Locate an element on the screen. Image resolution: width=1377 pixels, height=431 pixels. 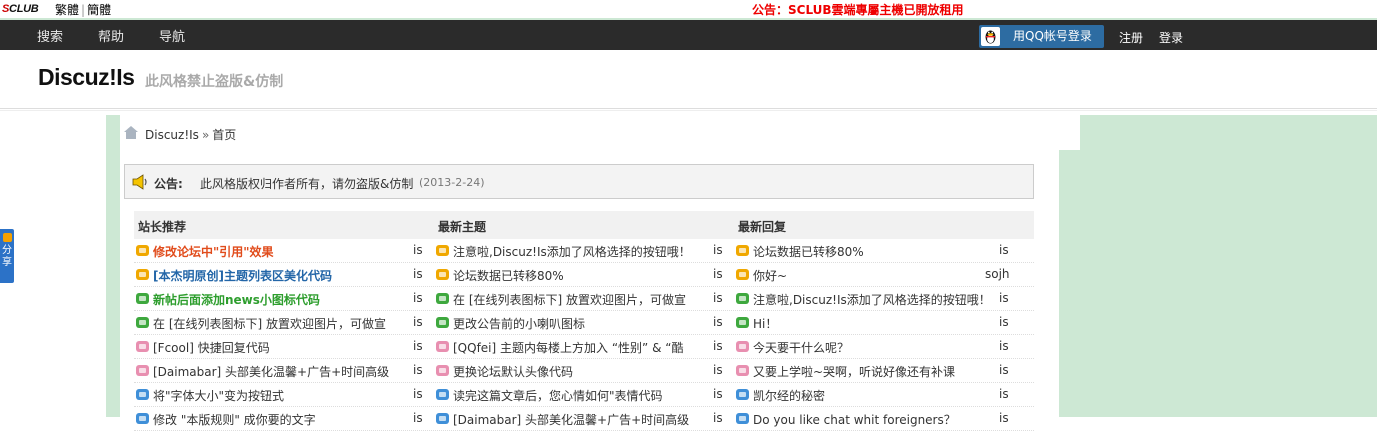
register-link: 注册 is located at coordinates (1131, 37).